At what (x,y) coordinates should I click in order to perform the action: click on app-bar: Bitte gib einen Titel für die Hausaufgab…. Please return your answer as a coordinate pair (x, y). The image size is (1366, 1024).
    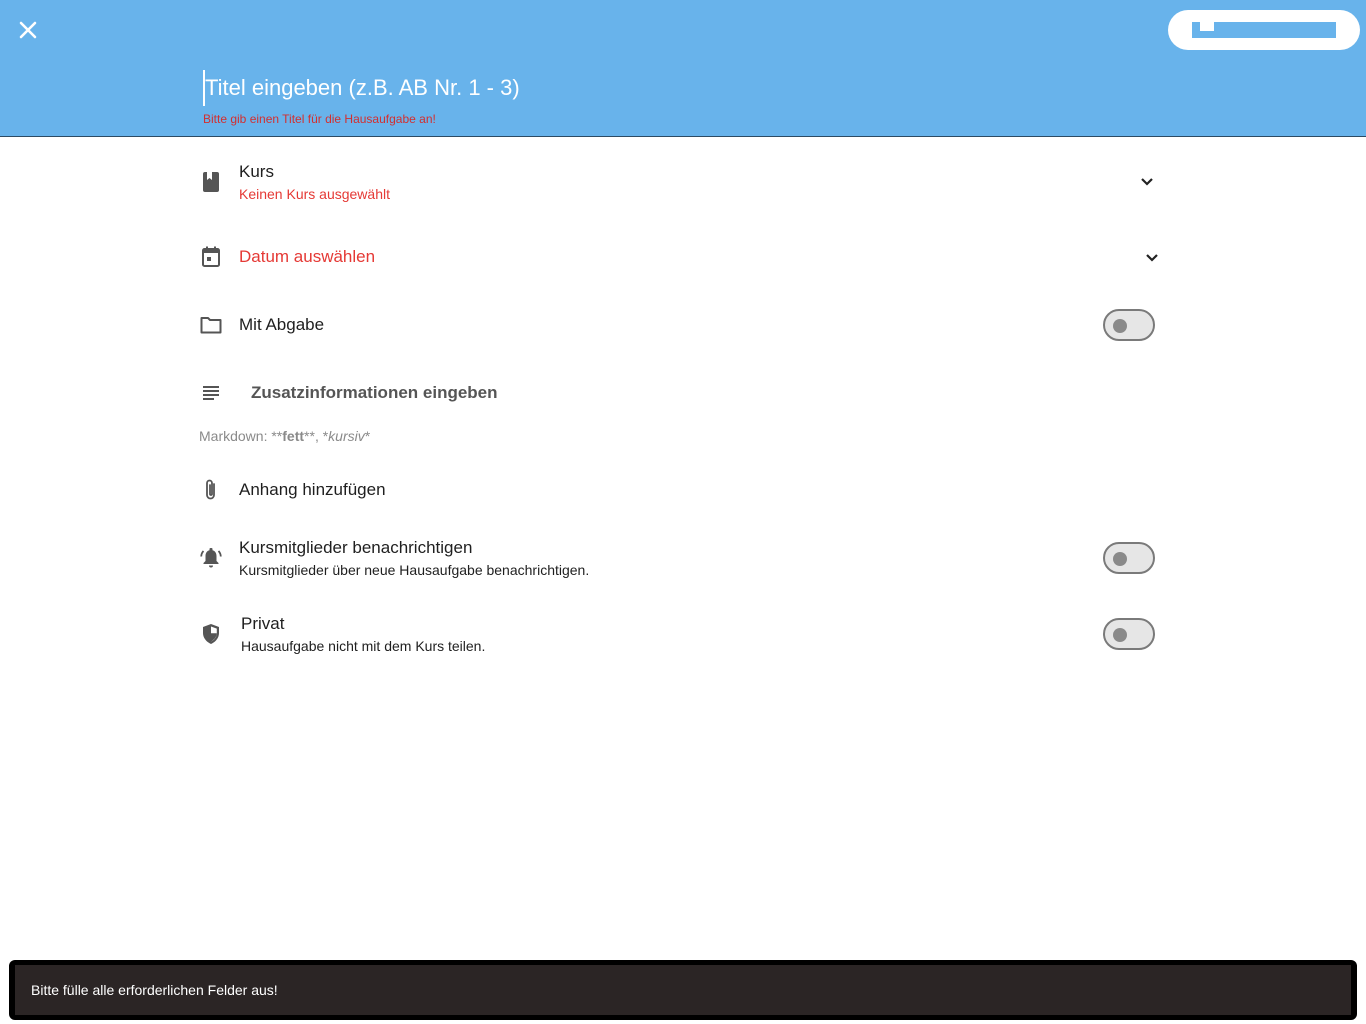
    Looking at the image, I should click on (683, 68).